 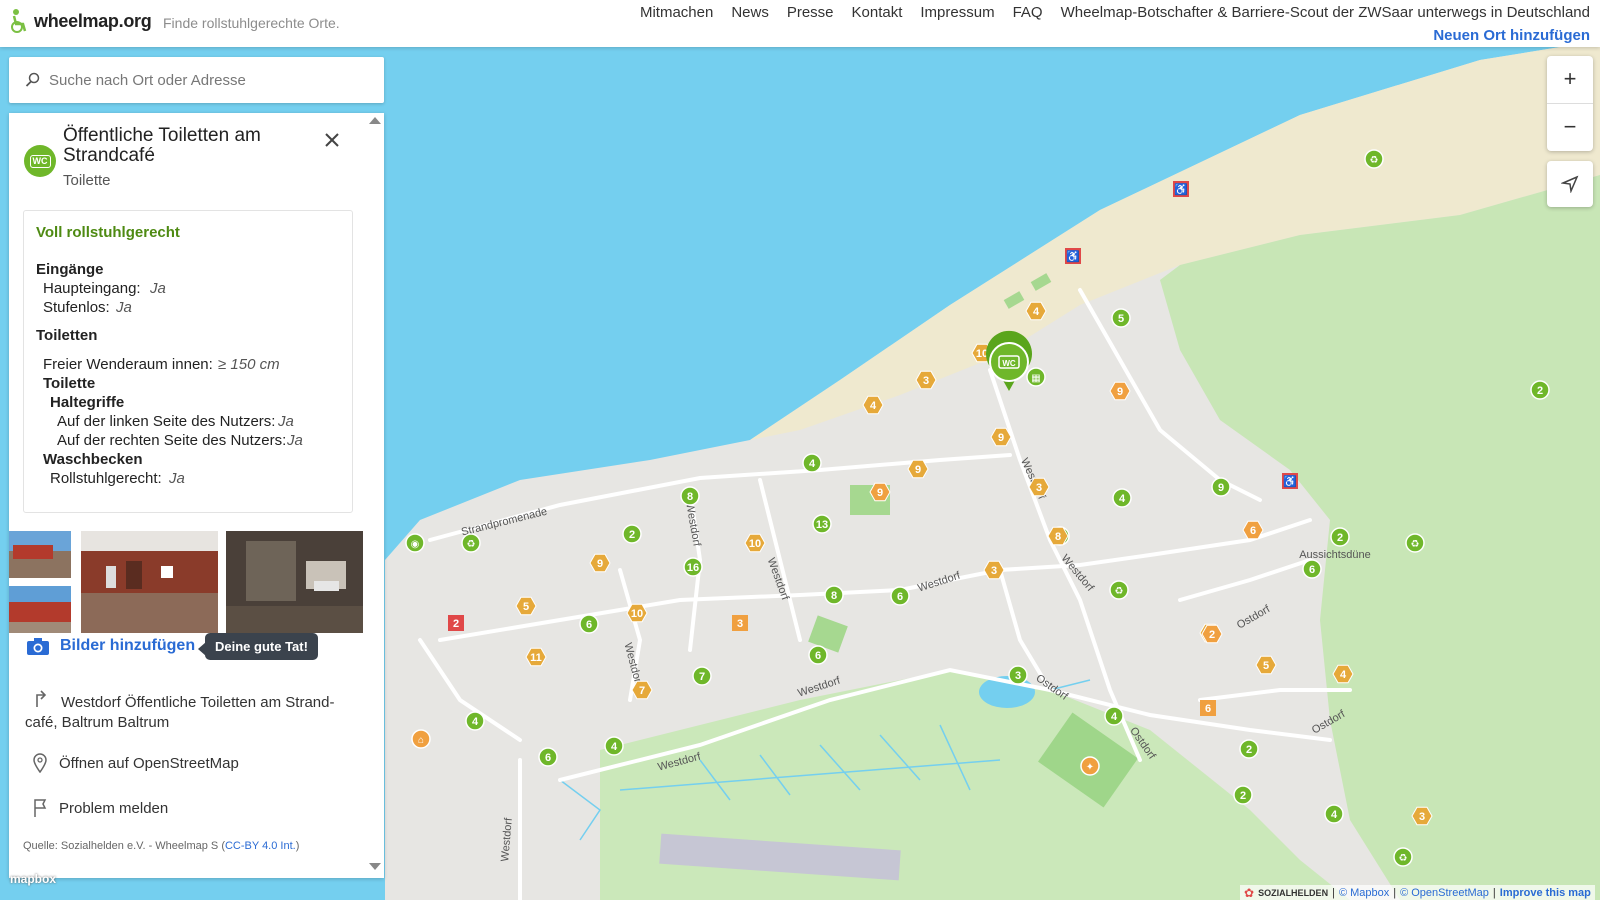 What do you see at coordinates (1090, 766) in the screenshot?
I see `sports-marker-icon: ✦` at bounding box center [1090, 766].